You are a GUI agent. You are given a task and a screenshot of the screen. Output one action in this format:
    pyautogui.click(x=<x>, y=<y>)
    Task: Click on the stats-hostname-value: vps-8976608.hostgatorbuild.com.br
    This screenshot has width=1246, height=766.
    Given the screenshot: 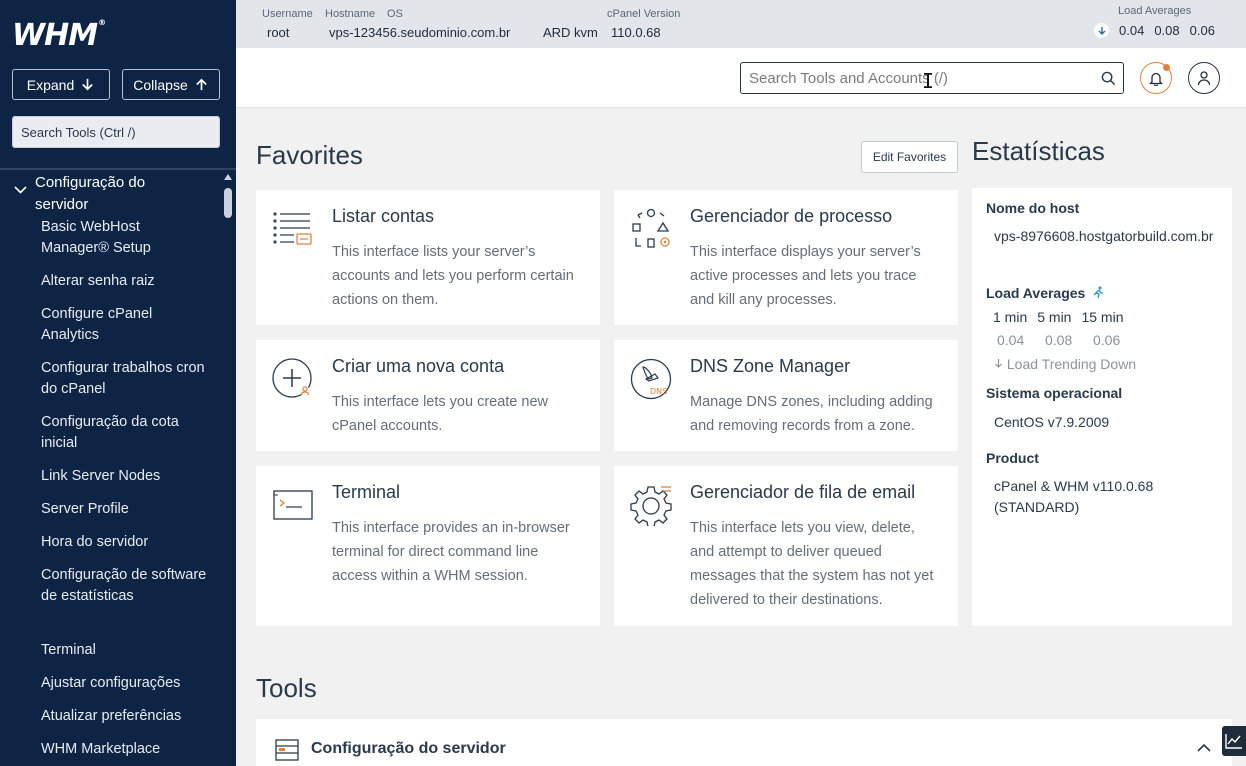 What is the action you would take?
    pyautogui.click(x=1104, y=236)
    